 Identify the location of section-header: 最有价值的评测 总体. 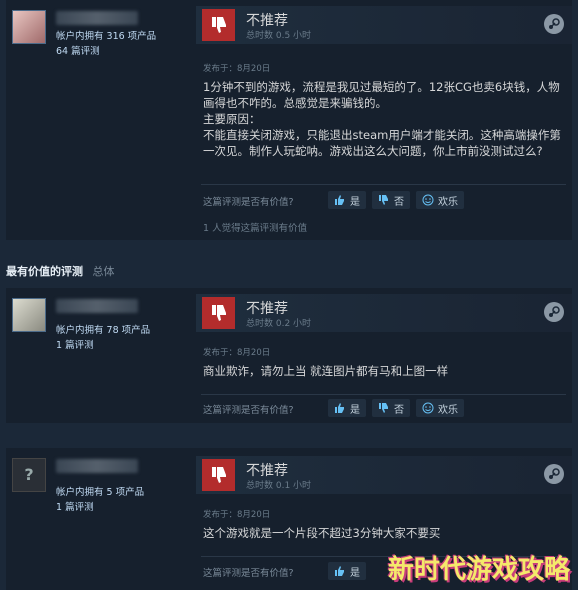
(60, 271).